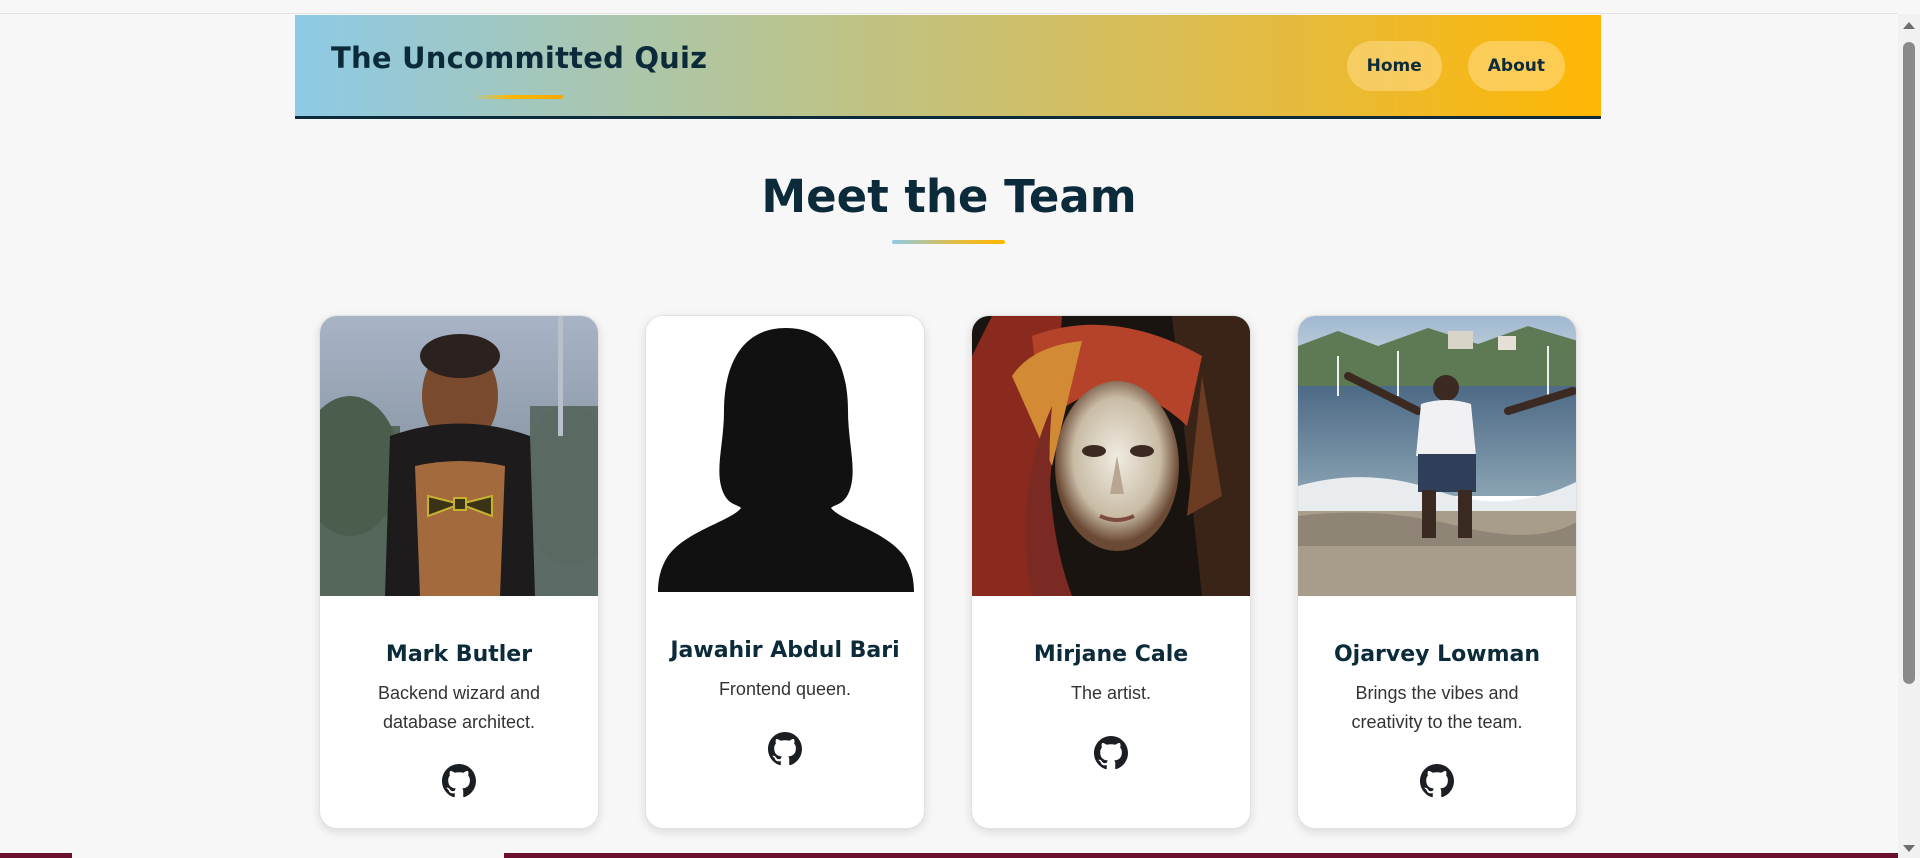 The width and height of the screenshot is (1920, 858). What do you see at coordinates (518, 97) in the screenshot?
I see `title-underline-accent` at bounding box center [518, 97].